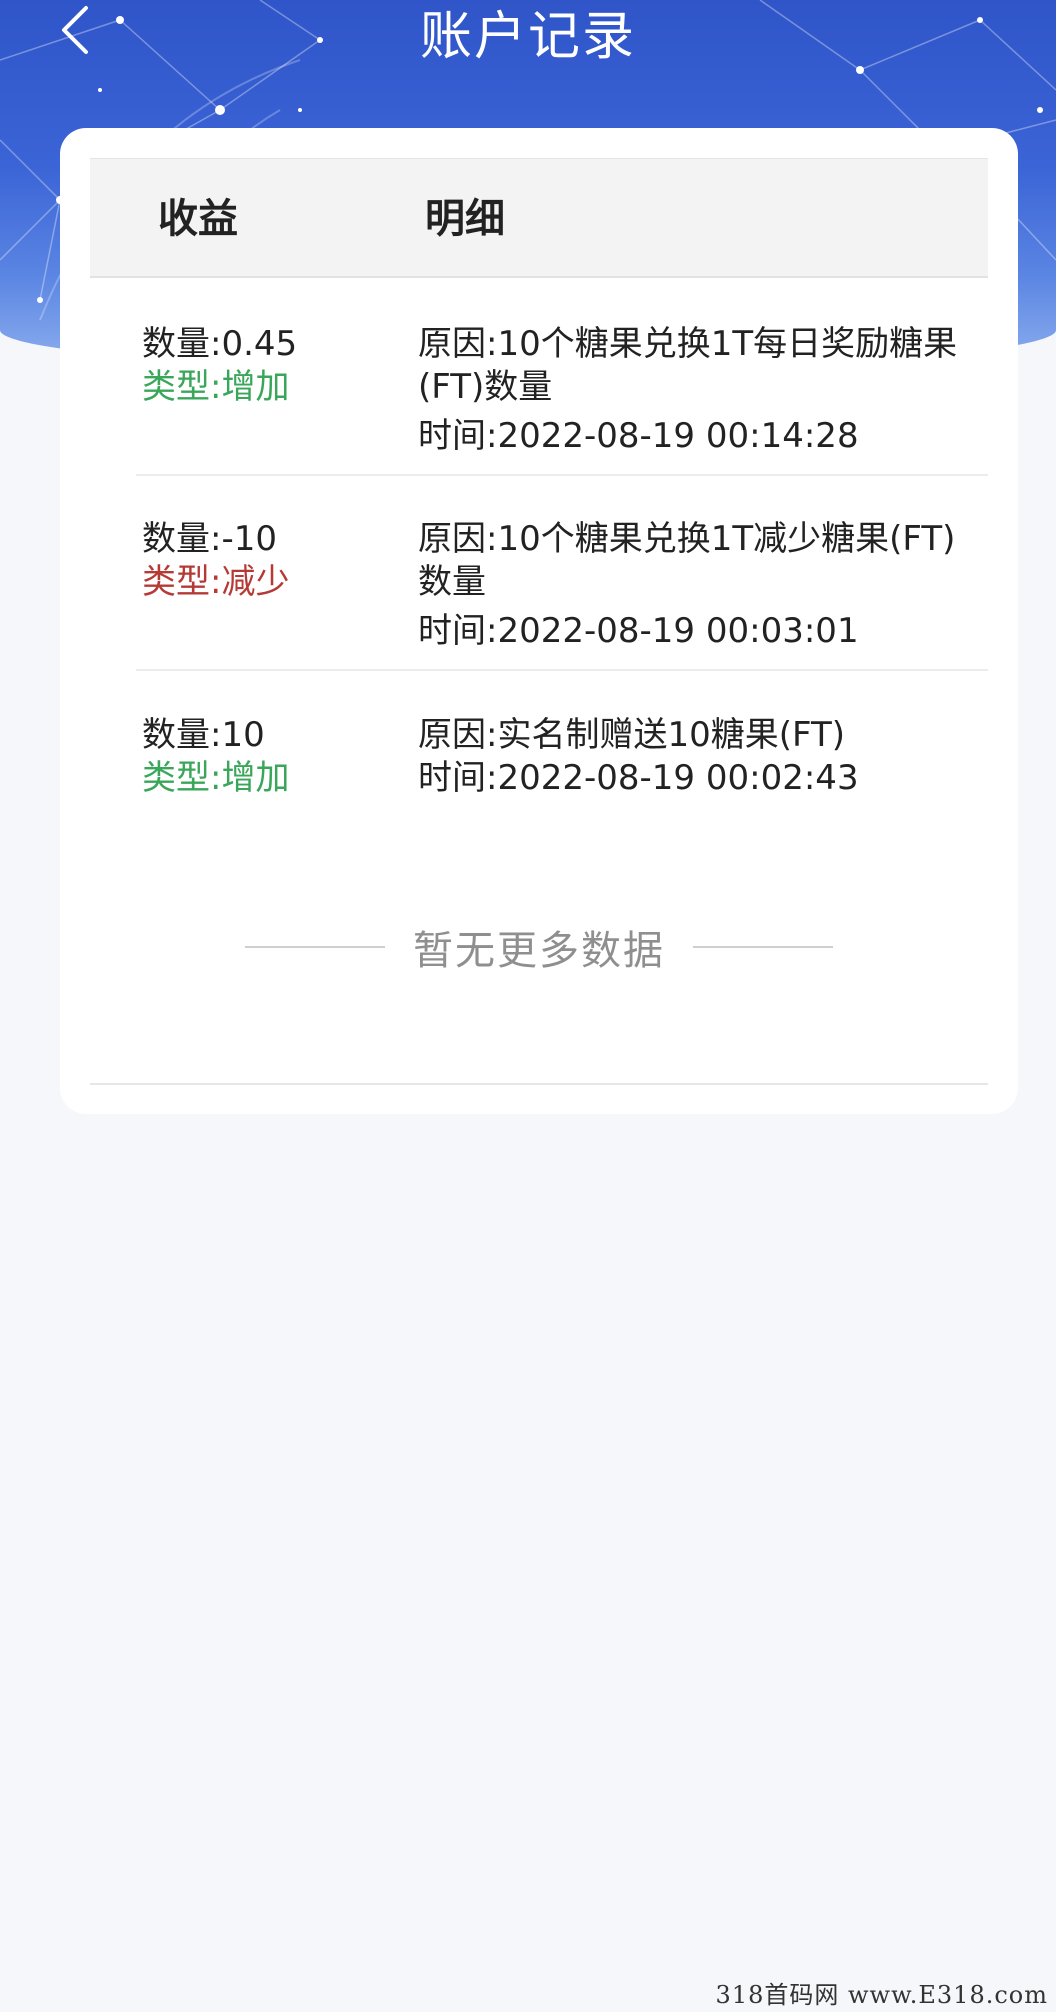  I want to click on time-line: 时间:2022-08-19 00:02:43, so click(688, 778).